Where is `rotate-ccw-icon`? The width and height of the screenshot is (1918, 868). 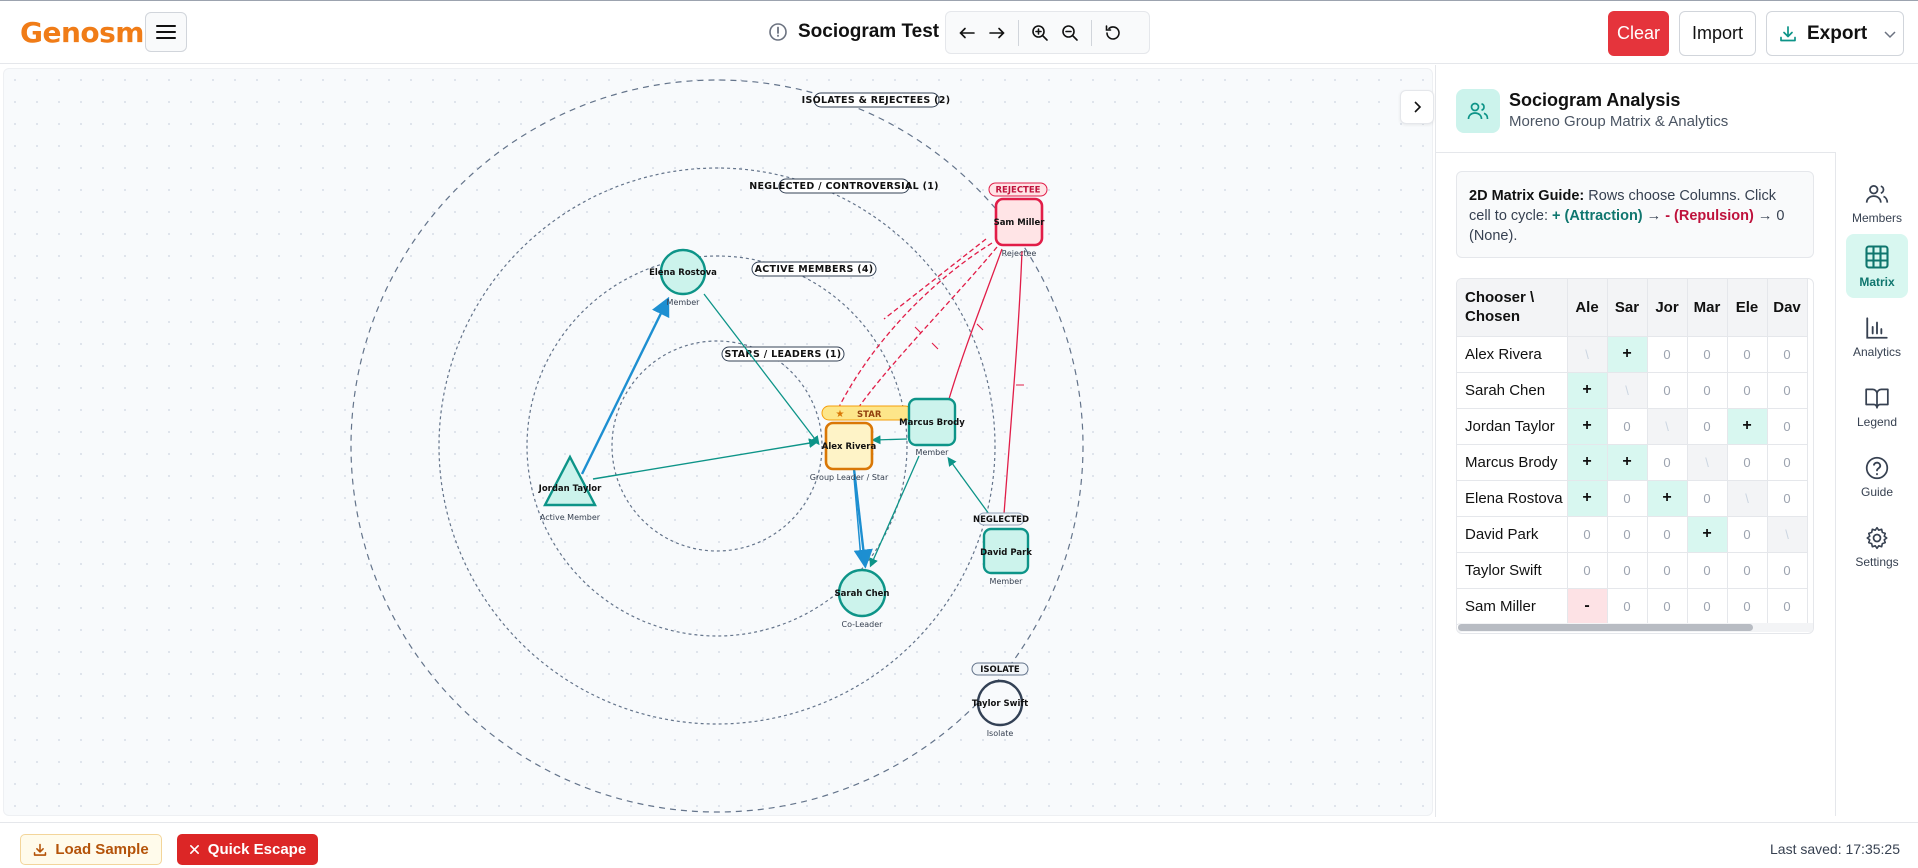
rotate-ccw-icon is located at coordinates (1112, 32).